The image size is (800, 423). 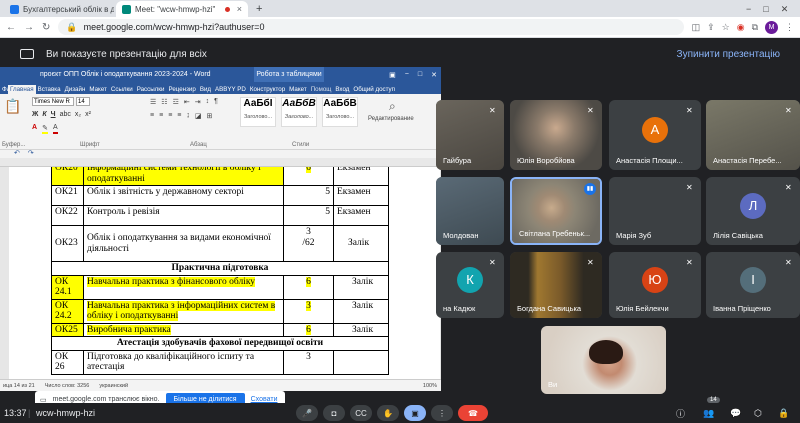 I want to click on tab-review: Рецензир, so click(x=181, y=89).